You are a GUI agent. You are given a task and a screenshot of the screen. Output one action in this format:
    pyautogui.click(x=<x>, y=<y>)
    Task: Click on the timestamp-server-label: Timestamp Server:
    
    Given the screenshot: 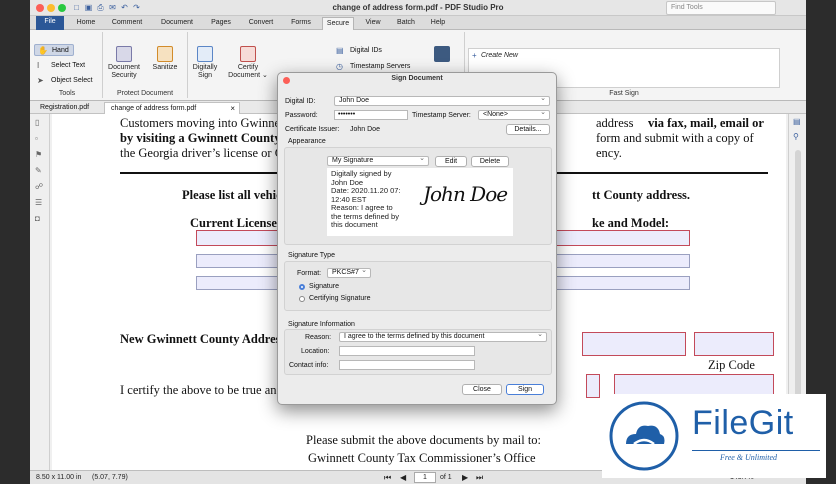 What is the action you would take?
    pyautogui.click(x=441, y=115)
    